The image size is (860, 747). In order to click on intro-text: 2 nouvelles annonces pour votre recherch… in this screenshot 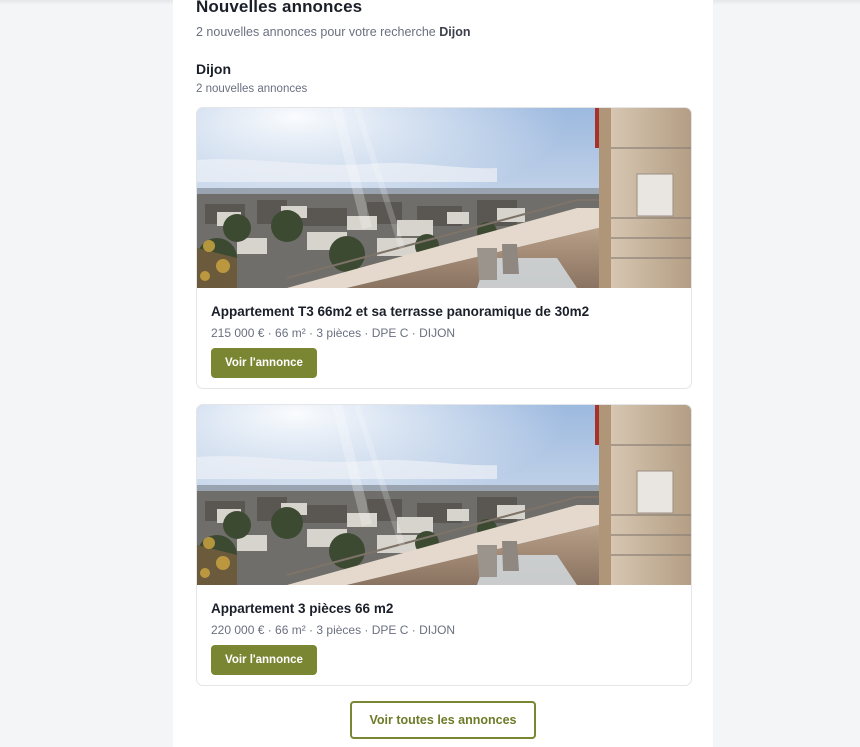, I will do `click(333, 32)`.